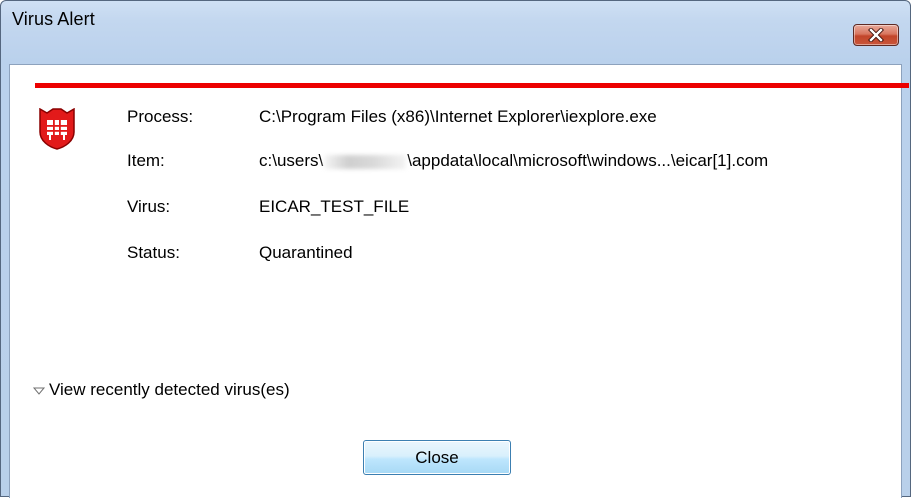  Describe the element at coordinates (153, 252) in the screenshot. I see `status-label: Status:` at that location.